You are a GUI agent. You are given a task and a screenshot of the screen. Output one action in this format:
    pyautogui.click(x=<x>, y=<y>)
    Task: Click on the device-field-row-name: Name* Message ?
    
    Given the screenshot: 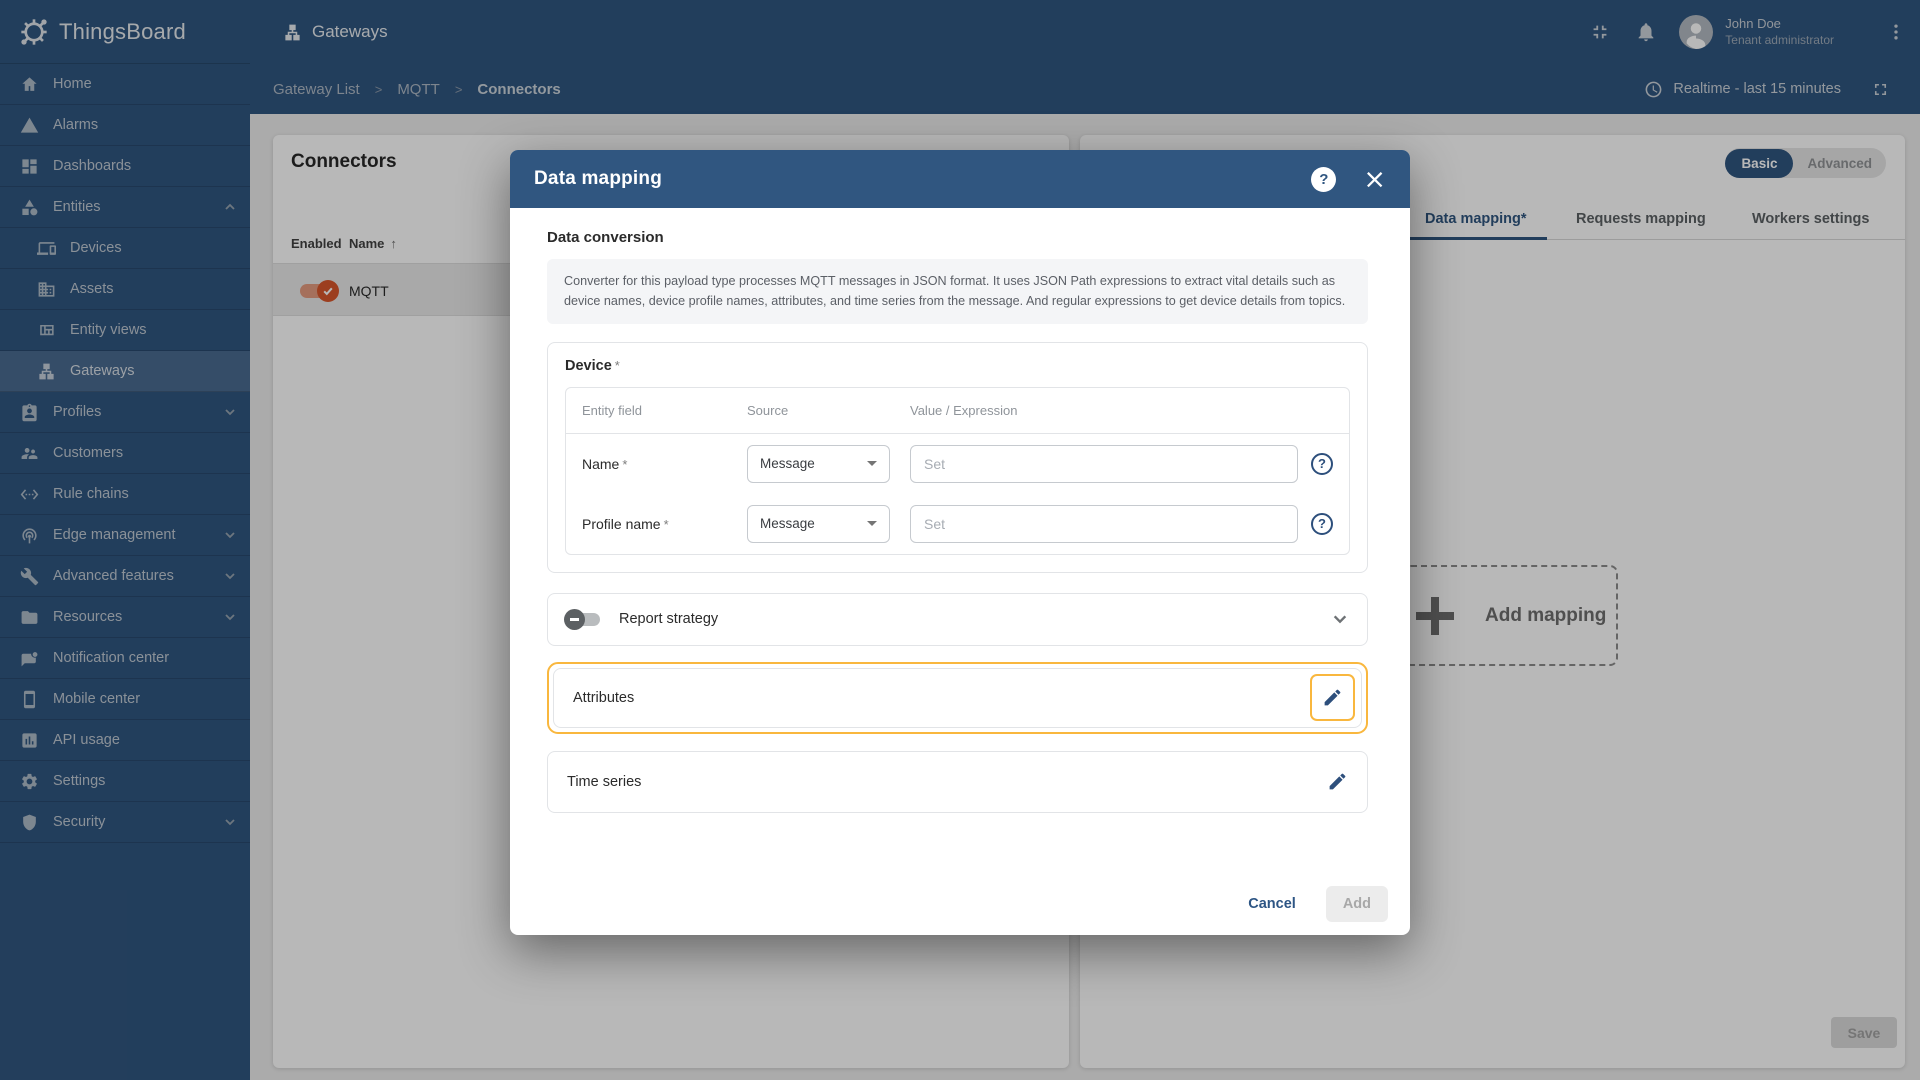 What is the action you would take?
    pyautogui.click(x=957, y=464)
    